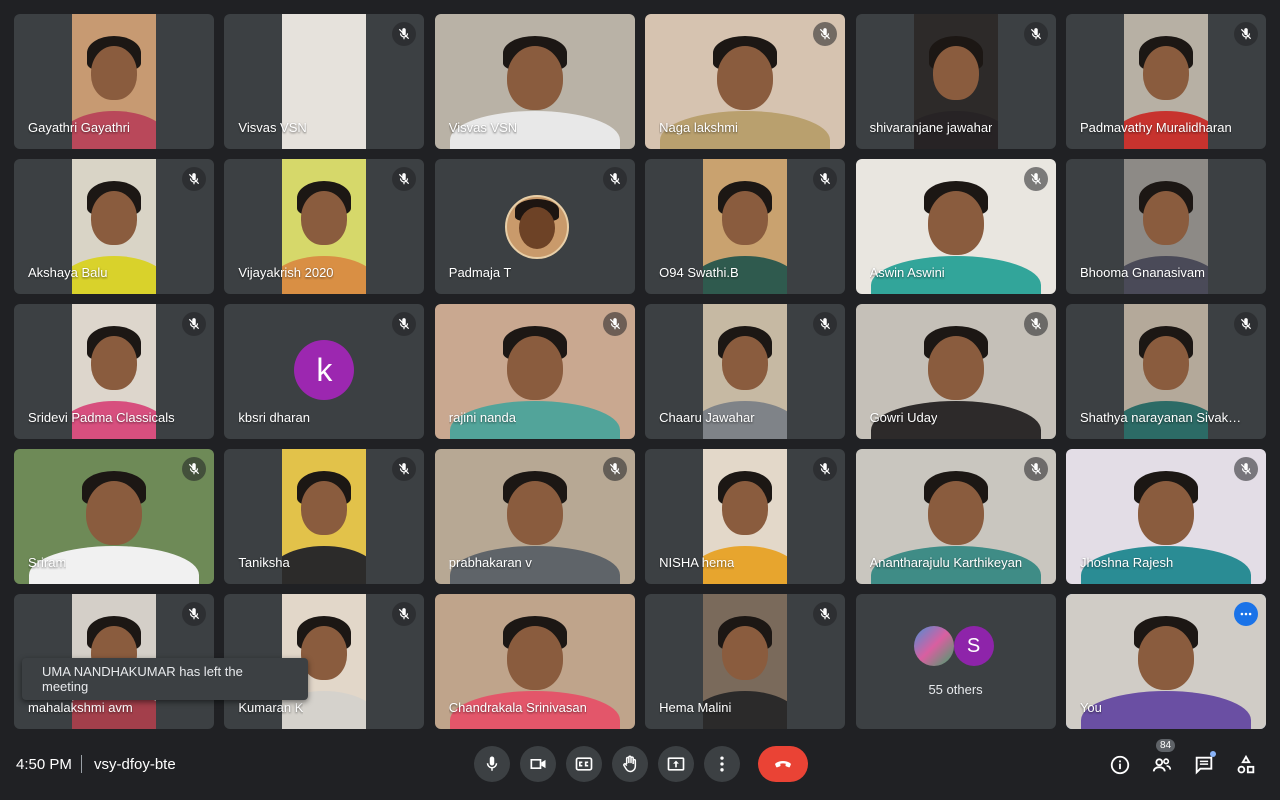  Describe the element at coordinates (745, 226) in the screenshot. I see `participant-tile: O94 Swathi.B` at that location.